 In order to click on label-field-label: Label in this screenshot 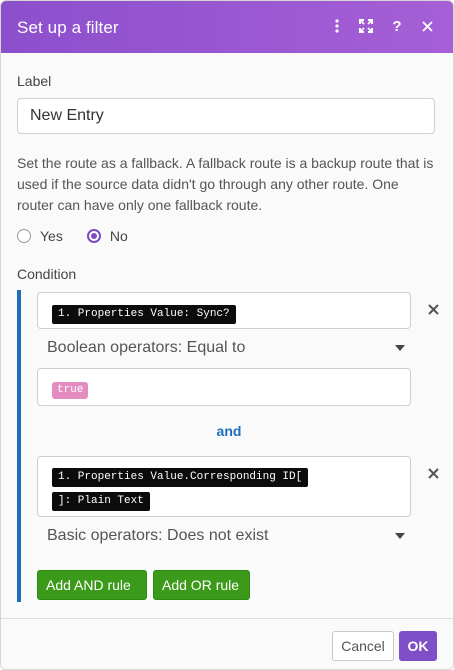, I will do `click(34, 81)`.